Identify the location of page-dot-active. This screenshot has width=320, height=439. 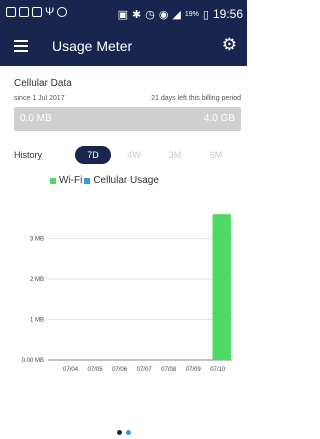
(128, 432).